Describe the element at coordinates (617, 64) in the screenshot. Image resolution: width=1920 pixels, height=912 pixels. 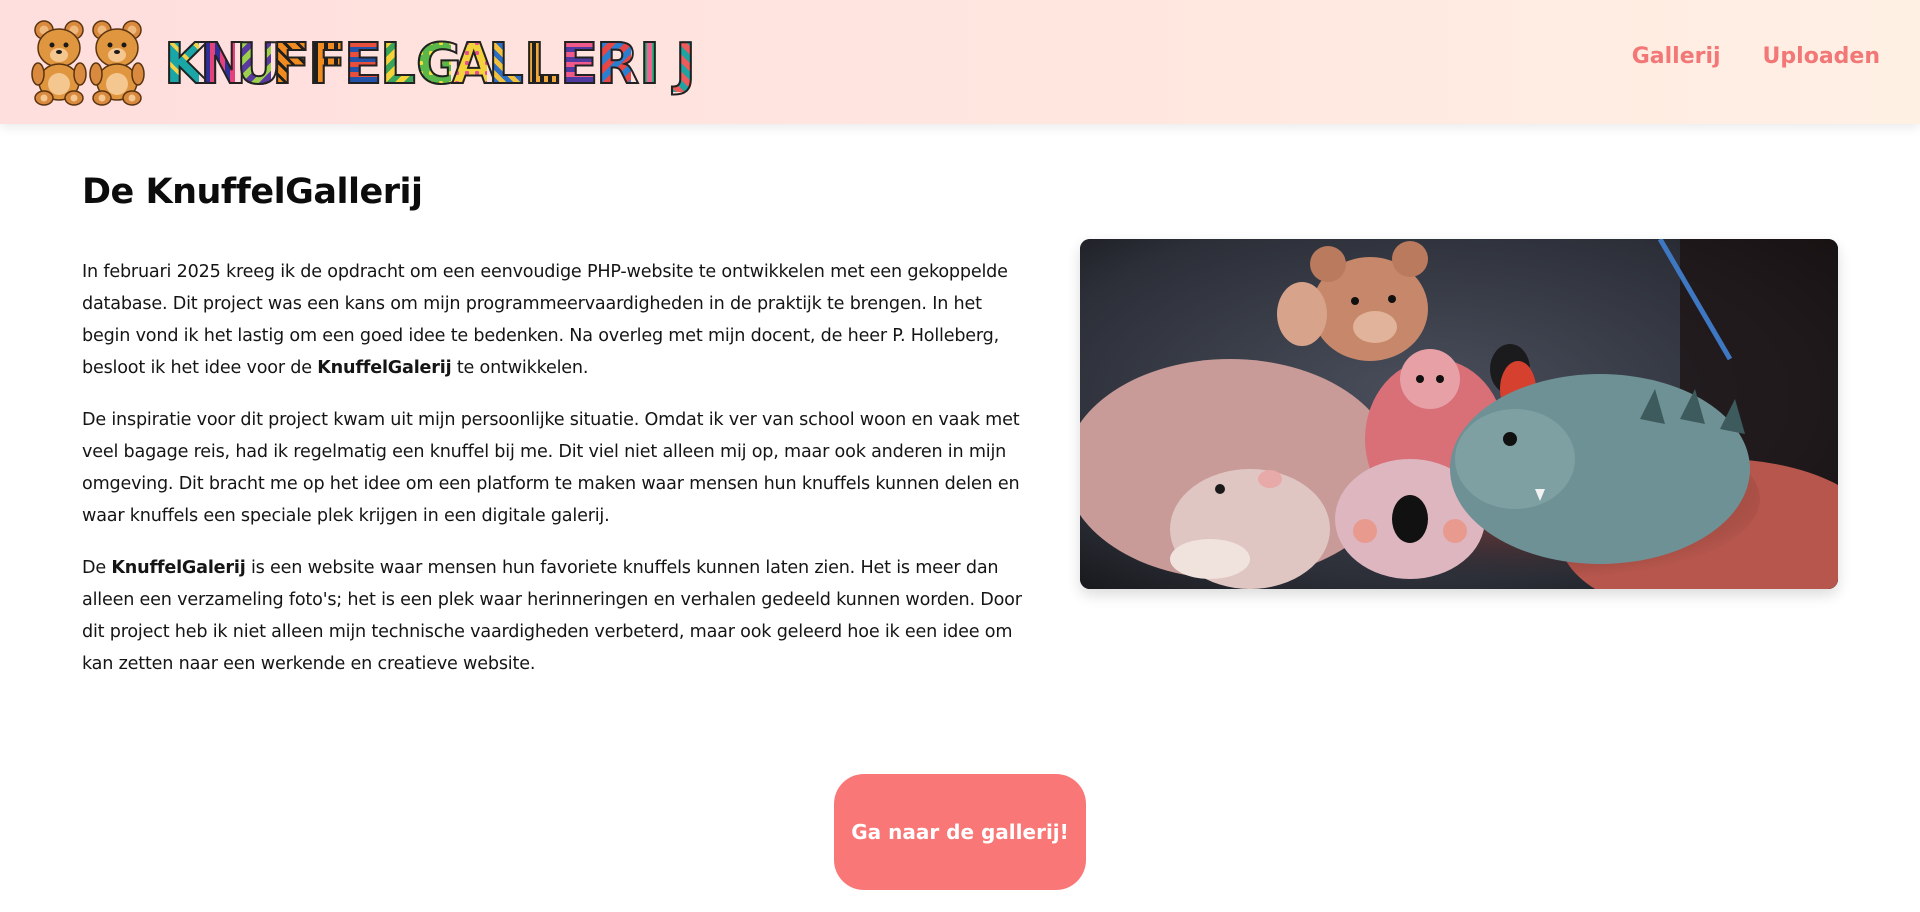
I see `logo-letter: R` at that location.